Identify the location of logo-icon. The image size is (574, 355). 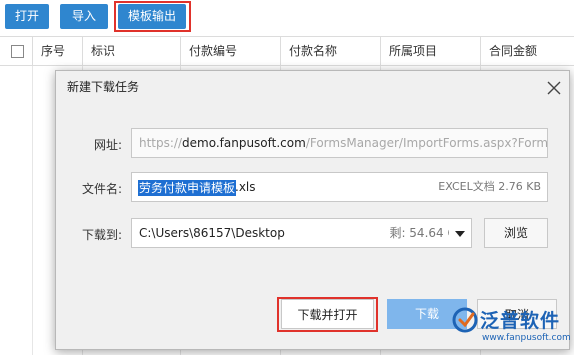
(465, 320).